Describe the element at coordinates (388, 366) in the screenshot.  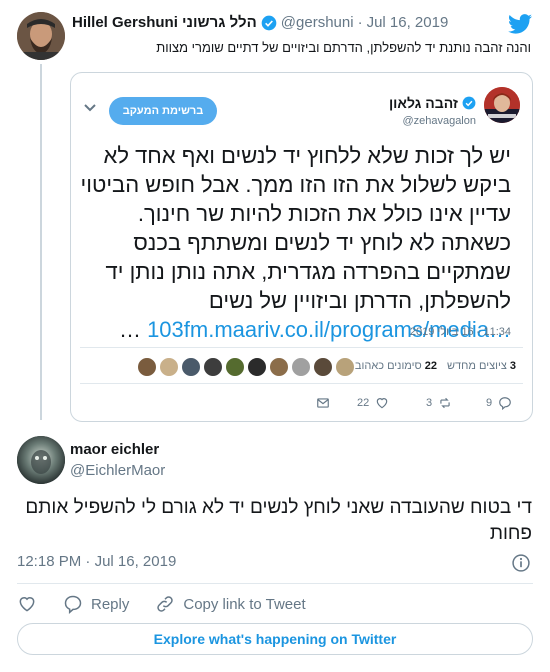
I see `likes-label: סימונים כאהוב` at that location.